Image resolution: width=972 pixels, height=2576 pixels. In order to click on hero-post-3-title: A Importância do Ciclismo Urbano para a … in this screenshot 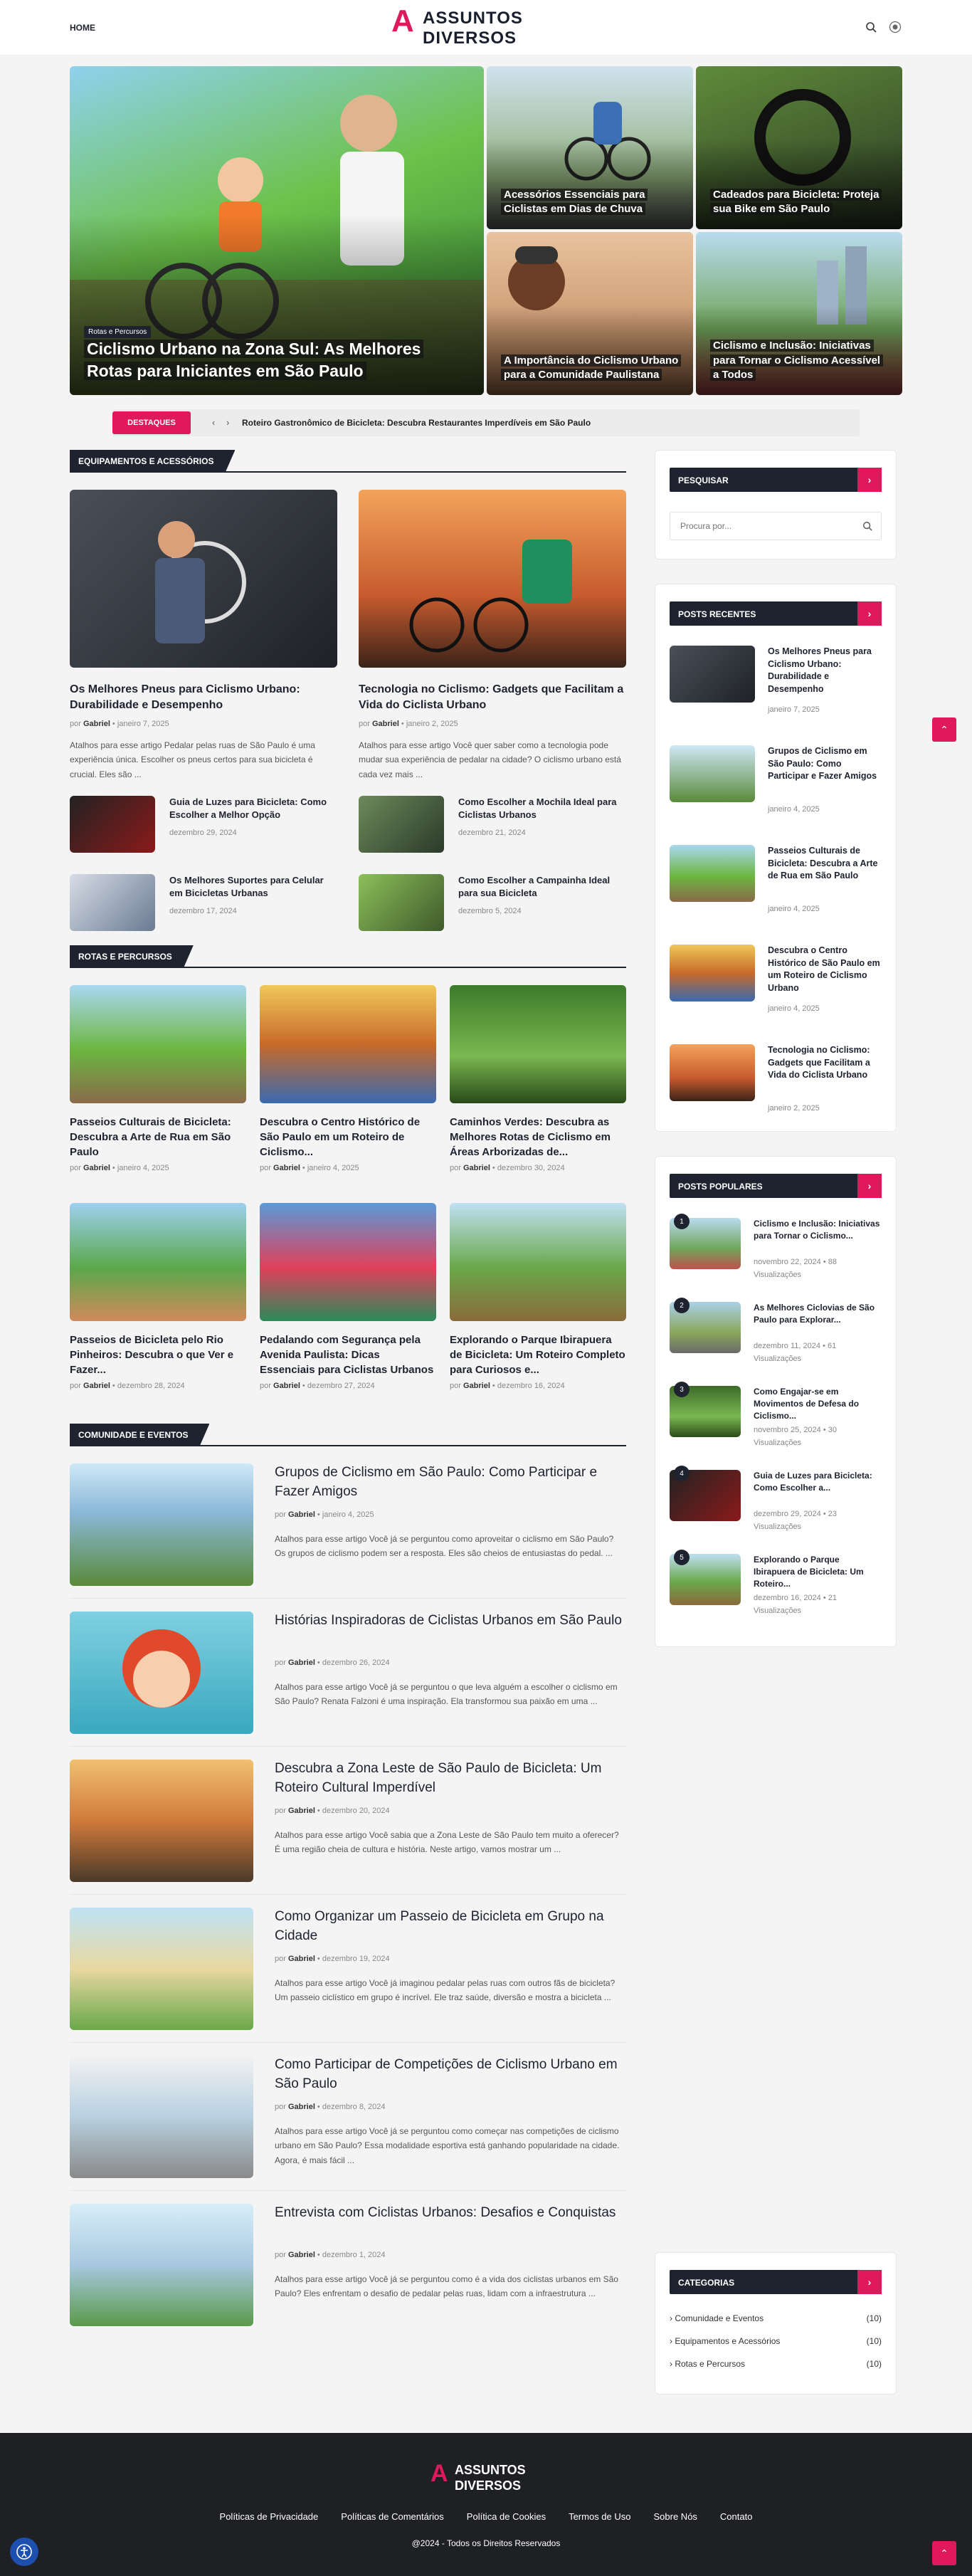, I will do `click(591, 368)`.